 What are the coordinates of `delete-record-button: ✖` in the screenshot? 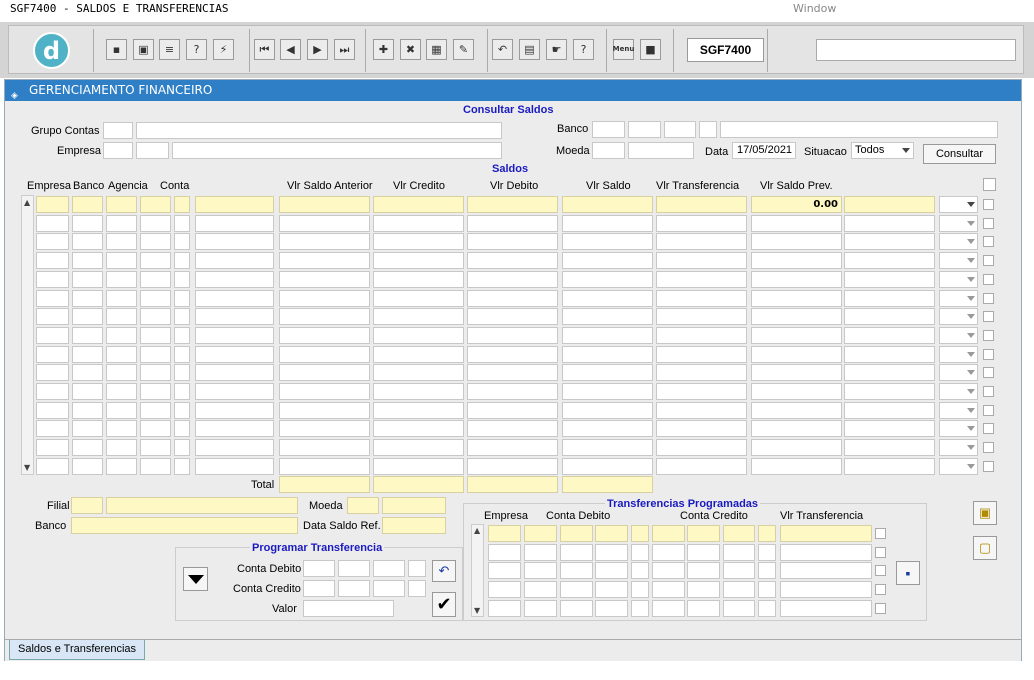 It's located at (410, 49).